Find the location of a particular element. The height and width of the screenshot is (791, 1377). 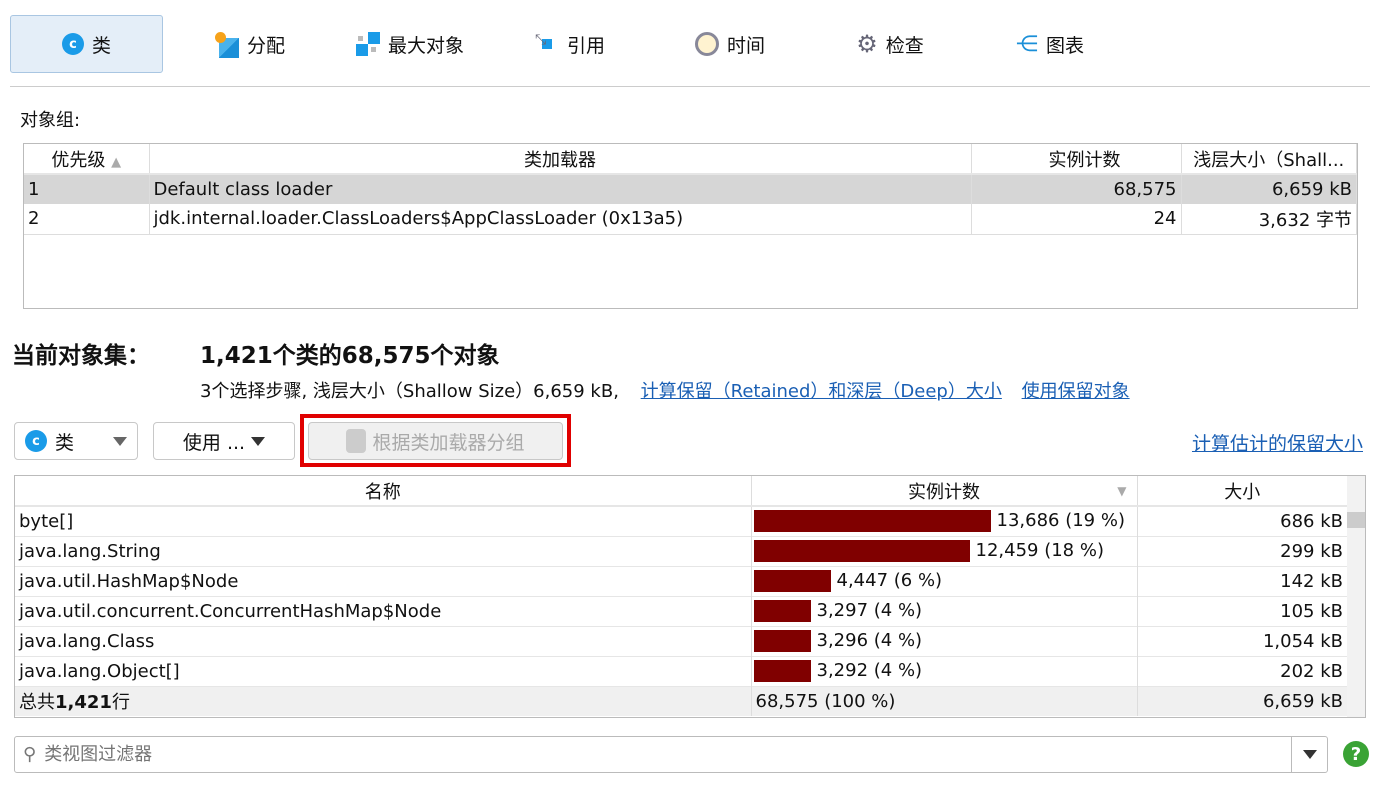

tab-graph: ⋲ 图表 is located at coordinates (1050, 44).